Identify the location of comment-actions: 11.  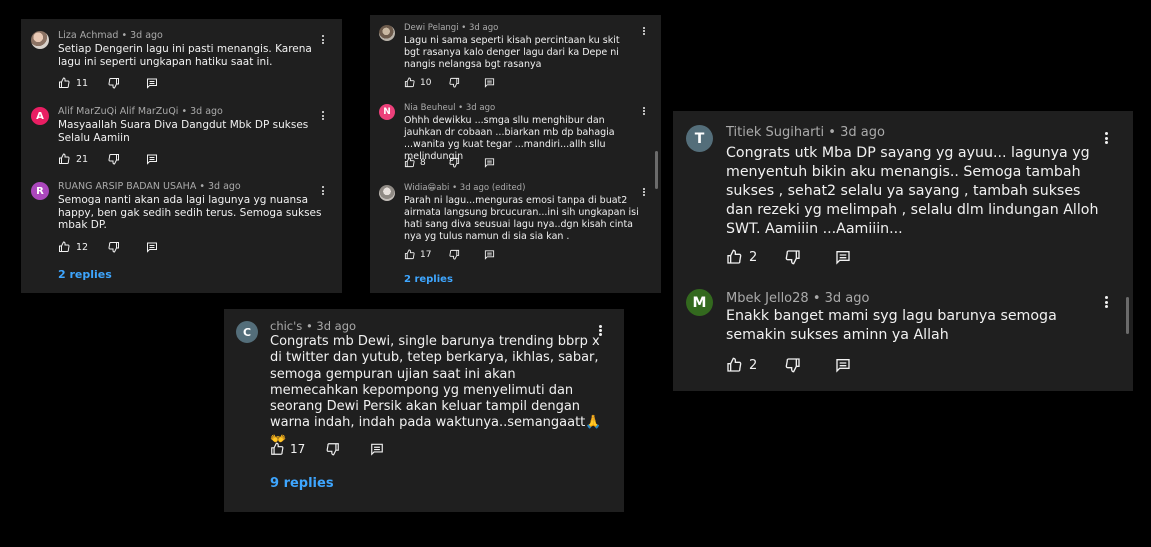
(108, 83).